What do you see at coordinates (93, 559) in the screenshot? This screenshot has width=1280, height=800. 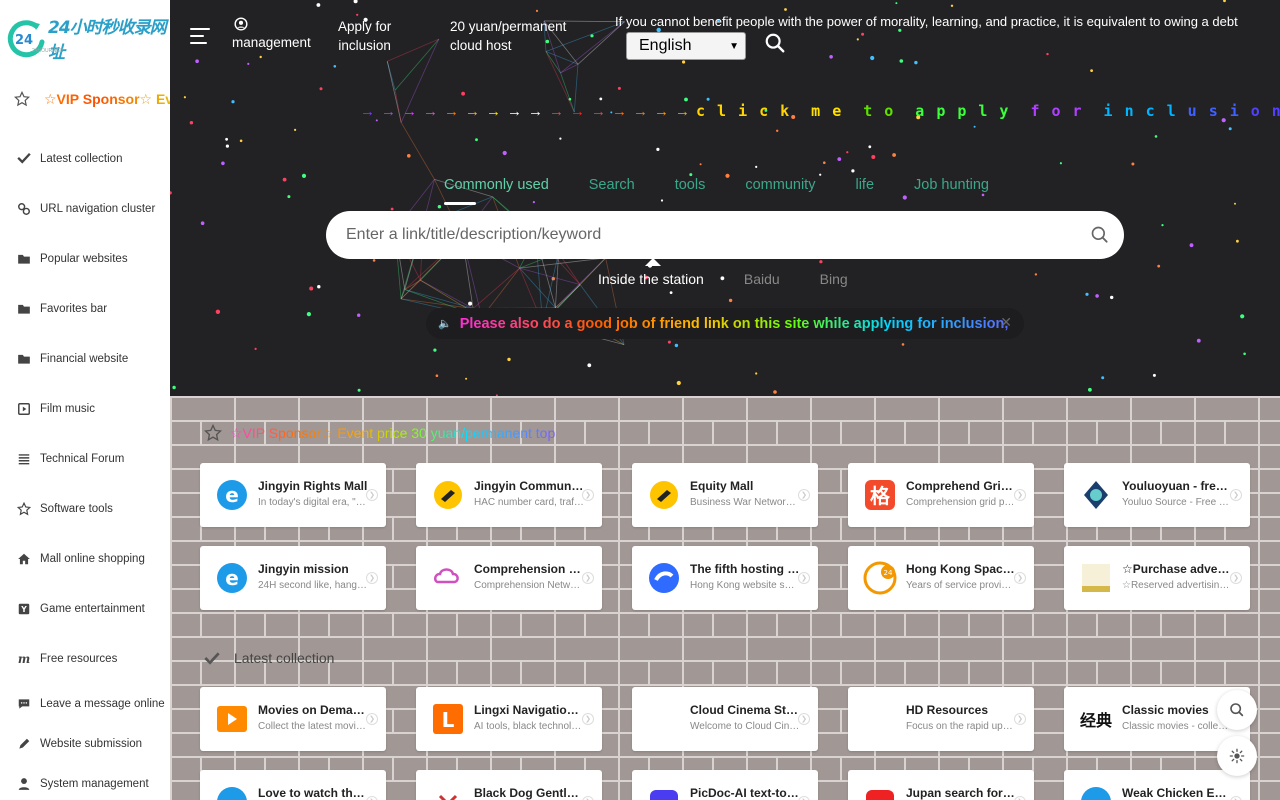 I see `sidebar-item-mall-online-shopping: Mall online shopping` at bounding box center [93, 559].